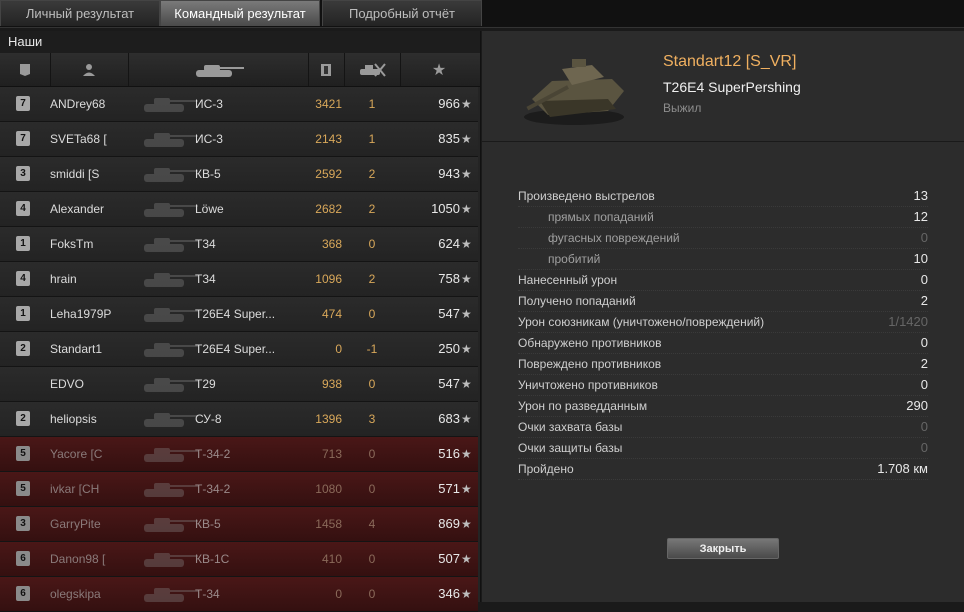  What do you see at coordinates (239, 594) in the screenshot?
I see `table-row: 6 olegskipa Т-34 0 0 346 ★` at bounding box center [239, 594].